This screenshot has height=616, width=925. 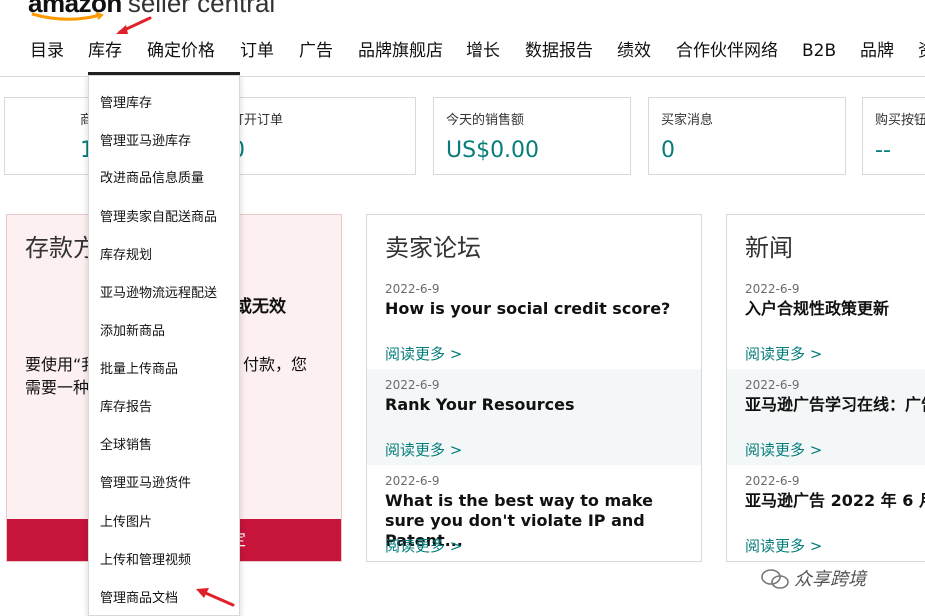 What do you see at coordinates (47, 51) in the screenshot?
I see `nav-catalog: 目录` at bounding box center [47, 51].